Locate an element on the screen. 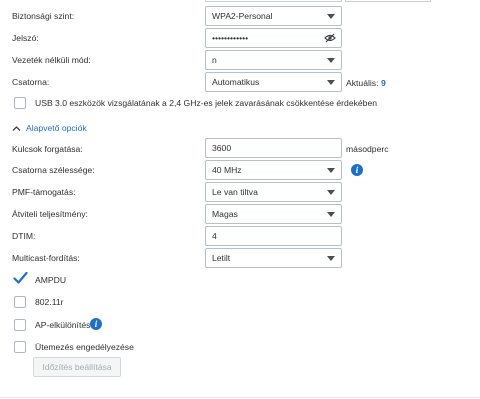 The image size is (480, 399). security-level-label: Biztonsági szint: is located at coordinates (43, 16).